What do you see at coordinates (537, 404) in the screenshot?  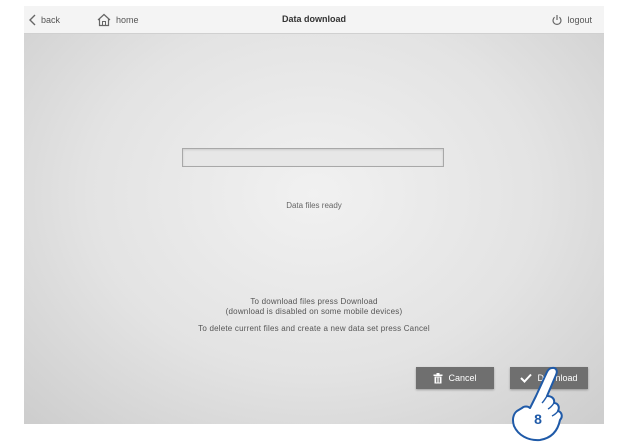 I see `pointing-hand-icon: 8` at bounding box center [537, 404].